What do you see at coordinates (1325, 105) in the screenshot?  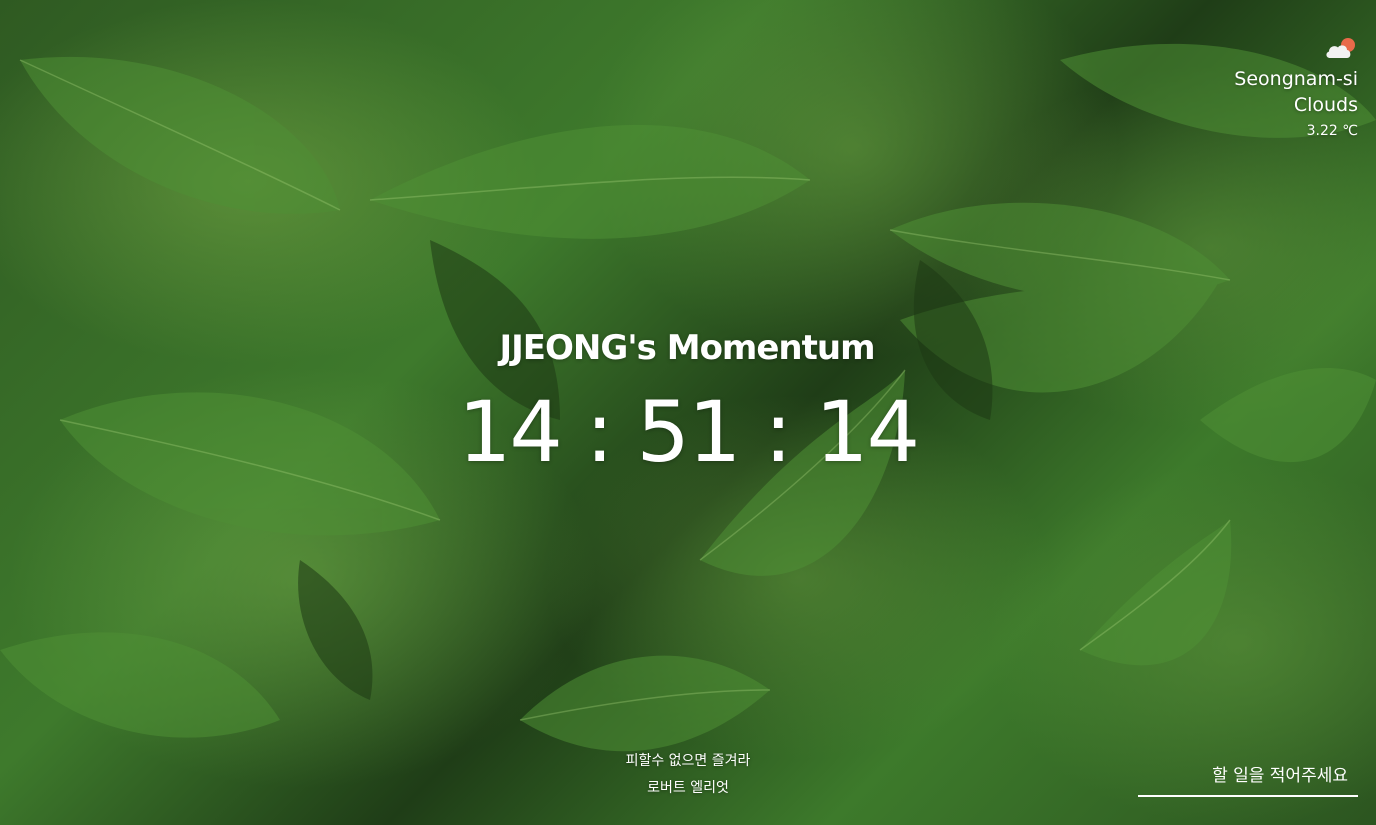 I see `weather-description: Clouds` at bounding box center [1325, 105].